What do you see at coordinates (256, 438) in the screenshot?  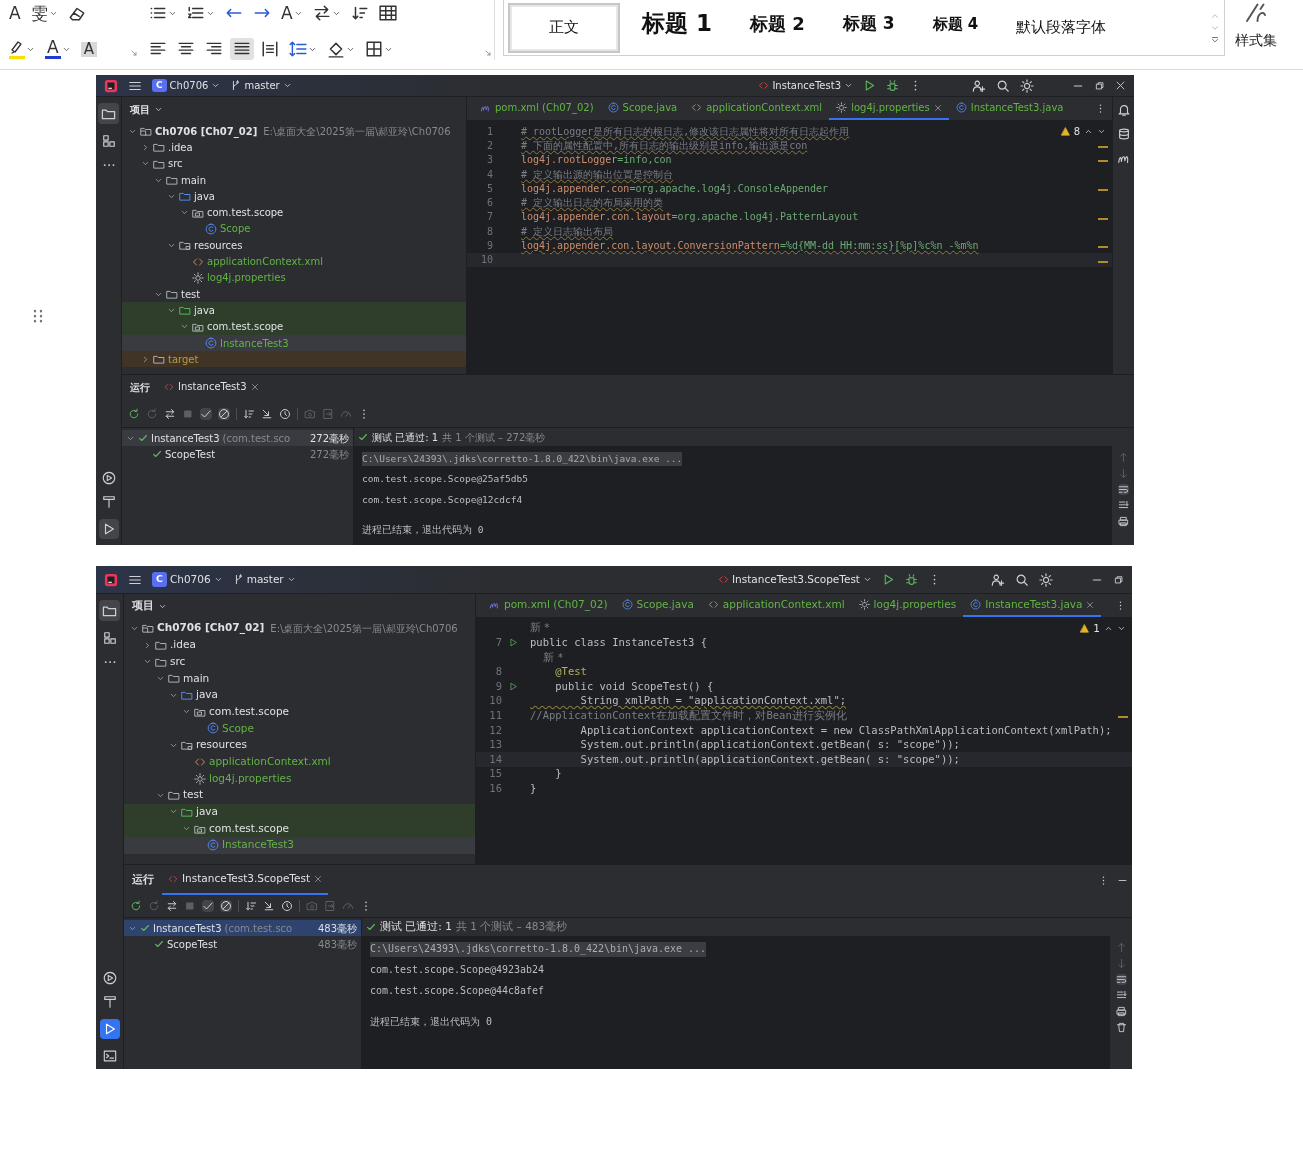 I see `test-package: (com.test.sco` at bounding box center [256, 438].